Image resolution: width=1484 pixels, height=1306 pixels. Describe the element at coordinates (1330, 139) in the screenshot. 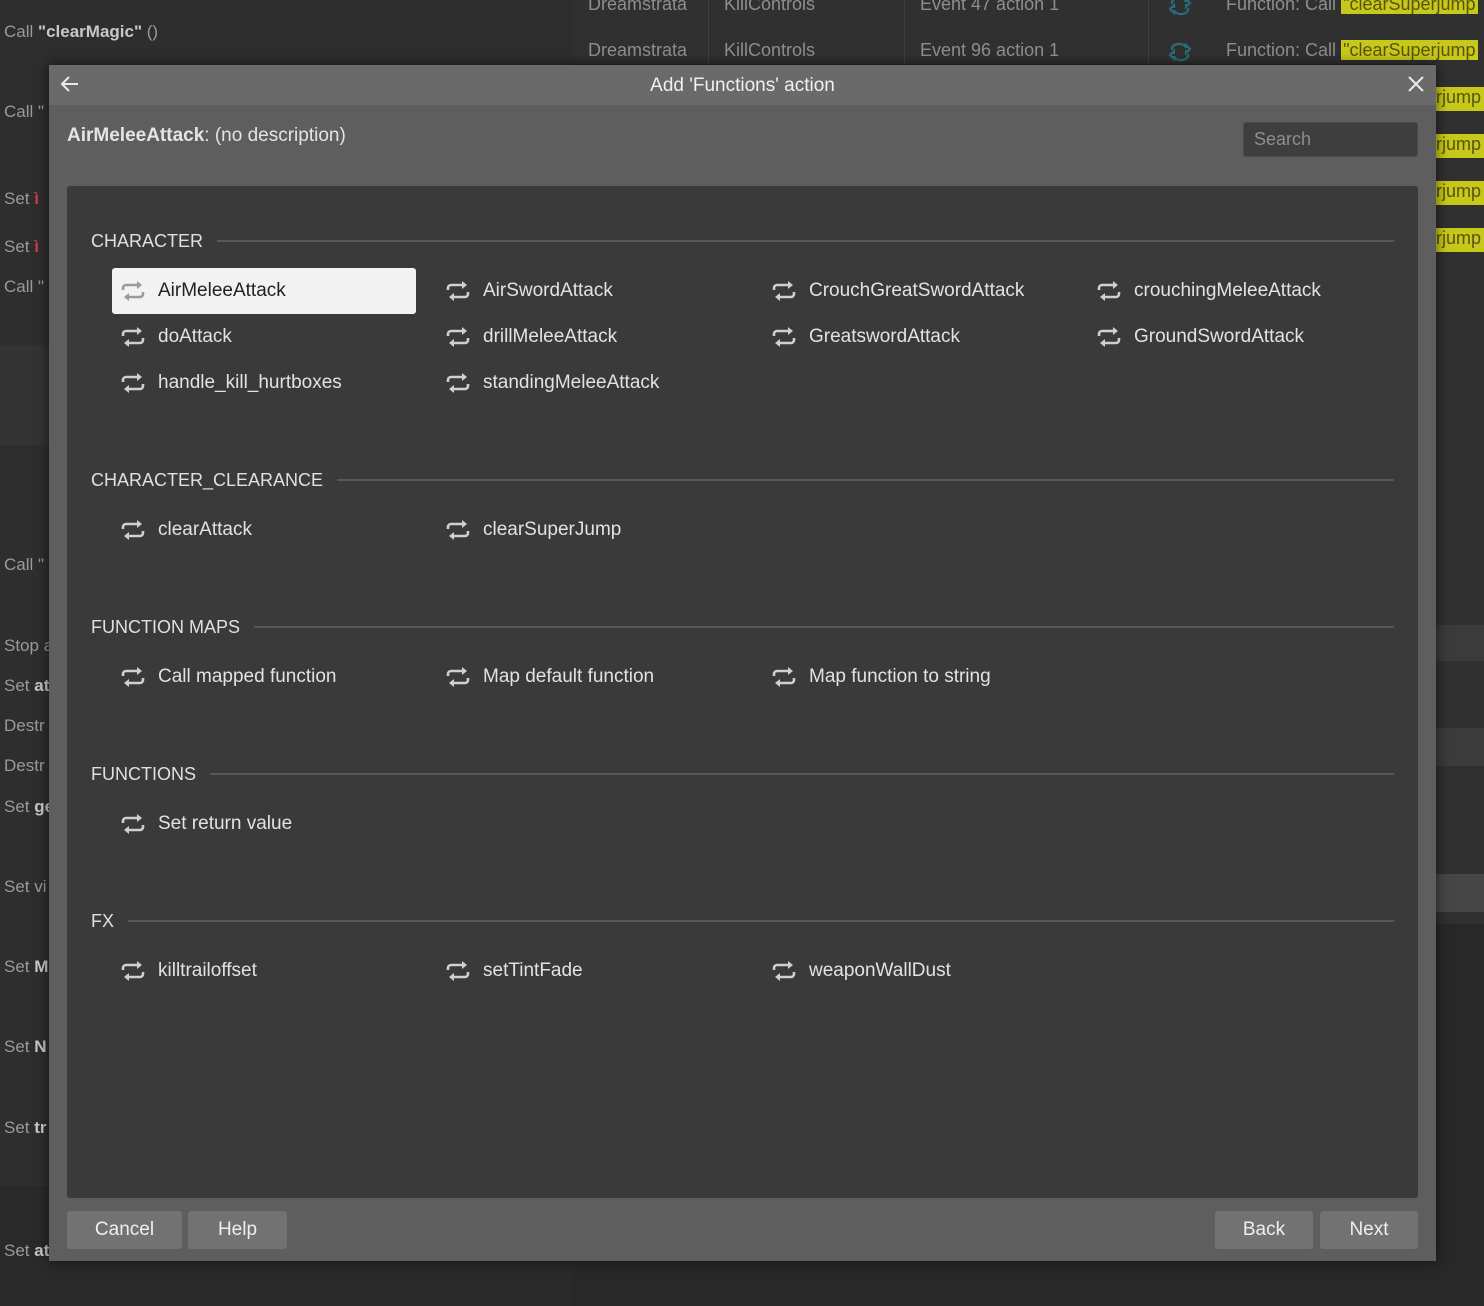

I see `search-input` at that location.